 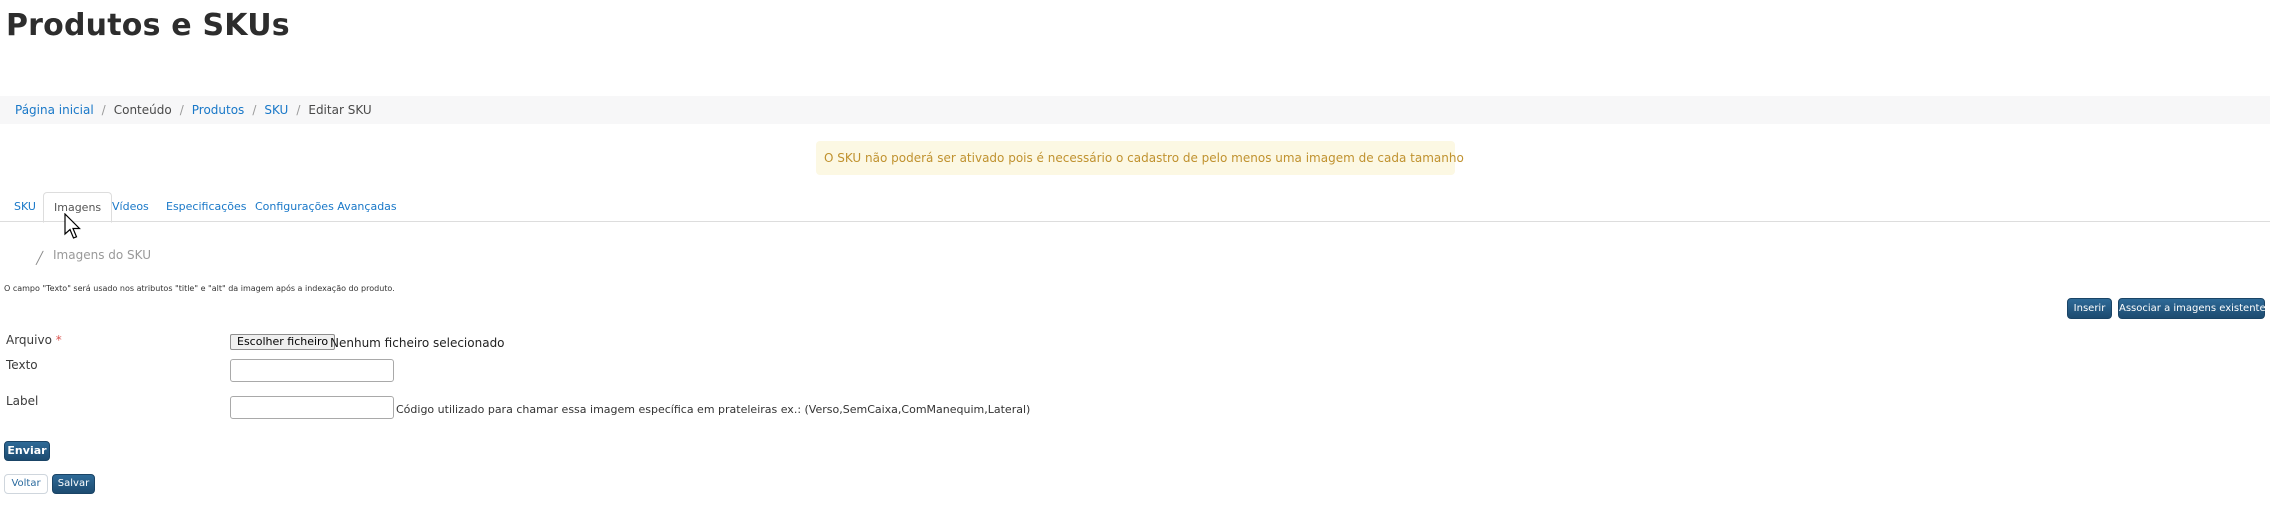 I want to click on tab-sku: SKU, so click(x=25, y=207).